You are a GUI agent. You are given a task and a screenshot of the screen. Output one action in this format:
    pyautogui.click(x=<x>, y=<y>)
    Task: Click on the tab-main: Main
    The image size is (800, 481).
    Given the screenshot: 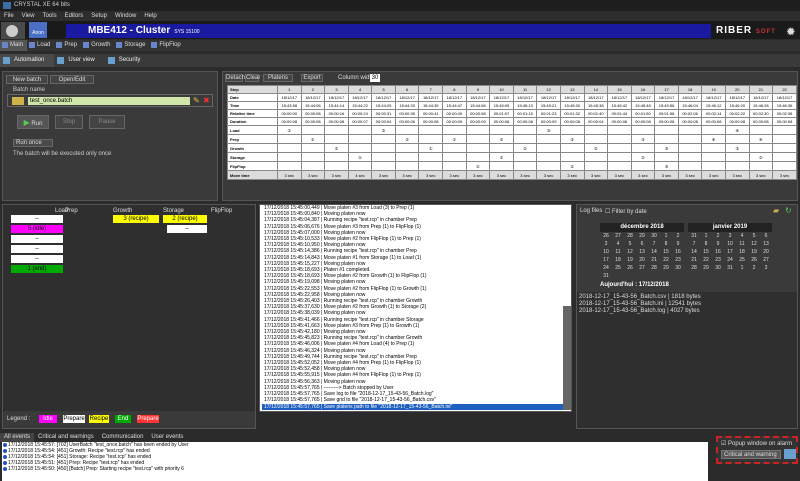 What is the action you would take?
    pyautogui.click(x=14, y=45)
    